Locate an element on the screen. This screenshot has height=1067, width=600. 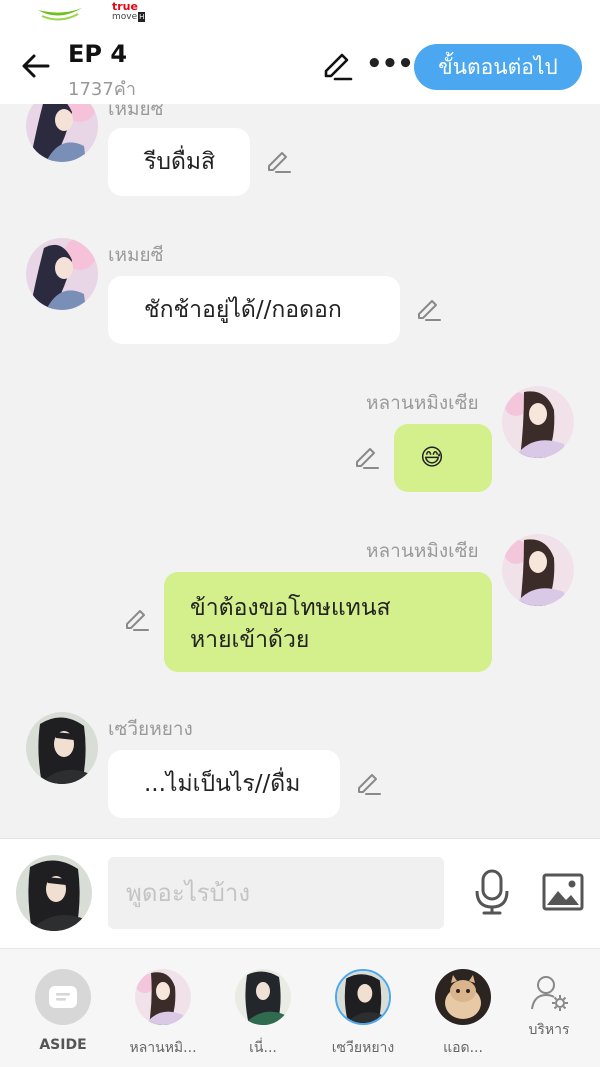
carrier-sub: move H is located at coordinates (129, 17).